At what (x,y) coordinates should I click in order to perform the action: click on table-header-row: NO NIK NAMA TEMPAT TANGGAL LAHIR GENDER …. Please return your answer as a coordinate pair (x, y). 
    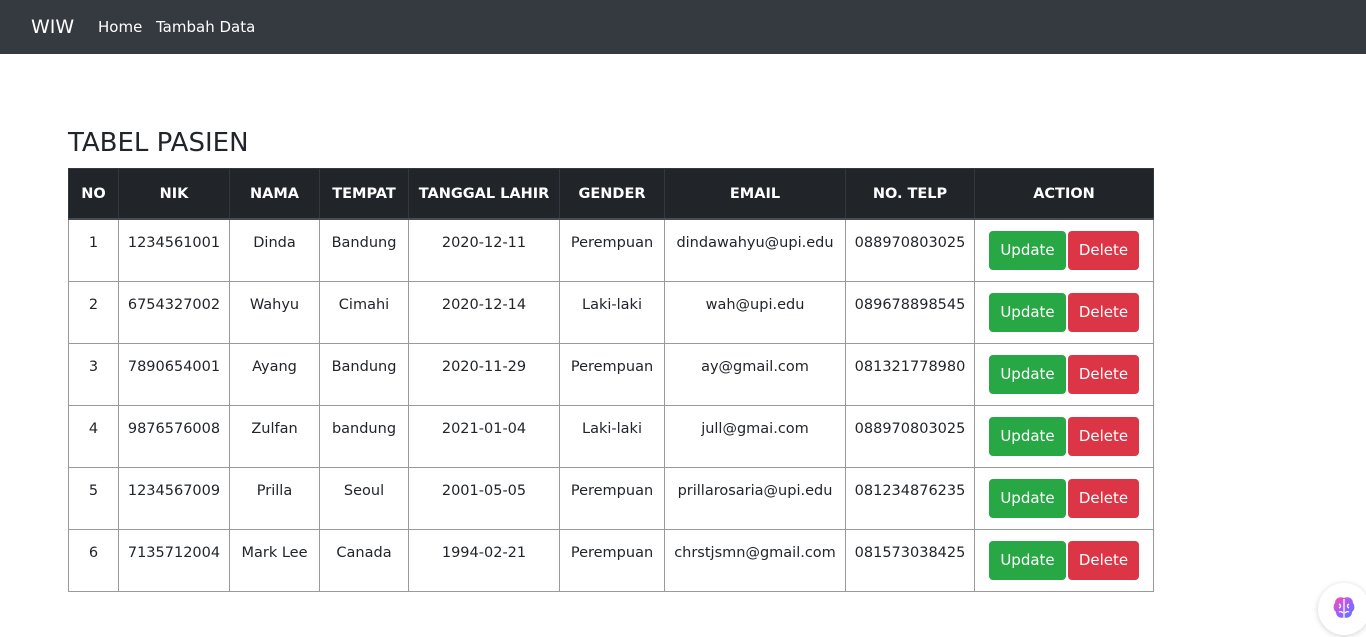
    Looking at the image, I should click on (611, 194).